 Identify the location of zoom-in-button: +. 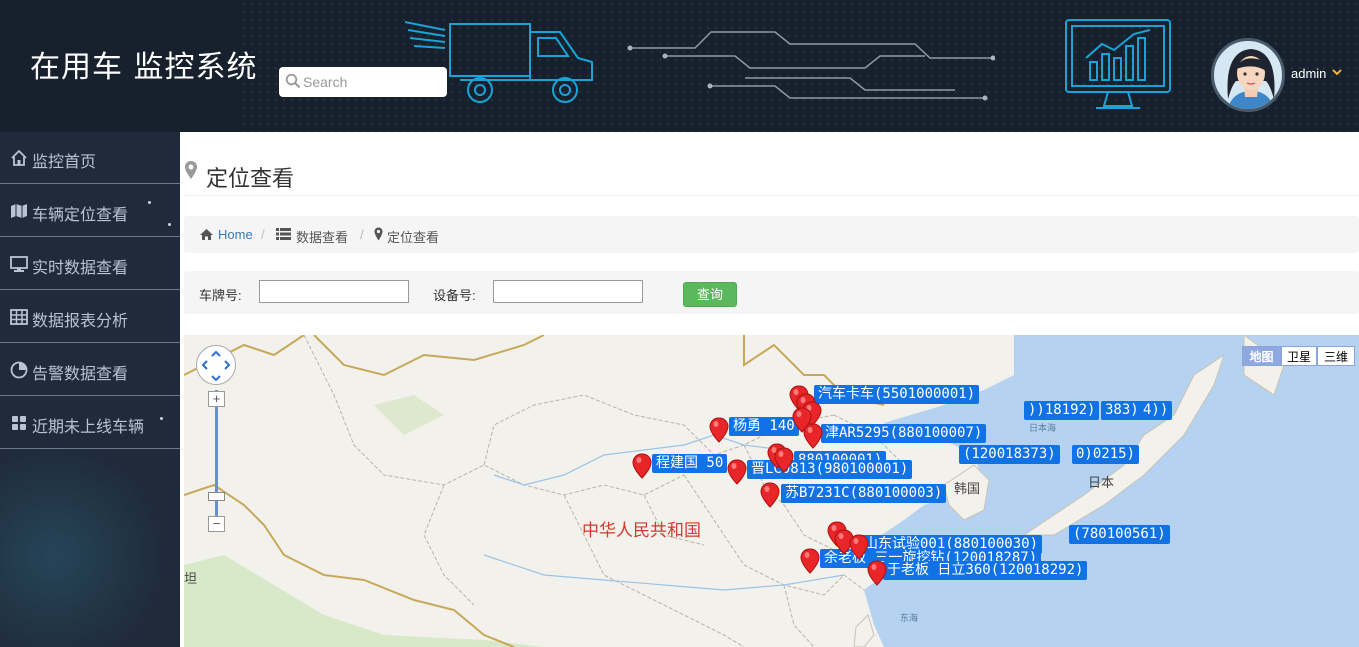
(216, 399).